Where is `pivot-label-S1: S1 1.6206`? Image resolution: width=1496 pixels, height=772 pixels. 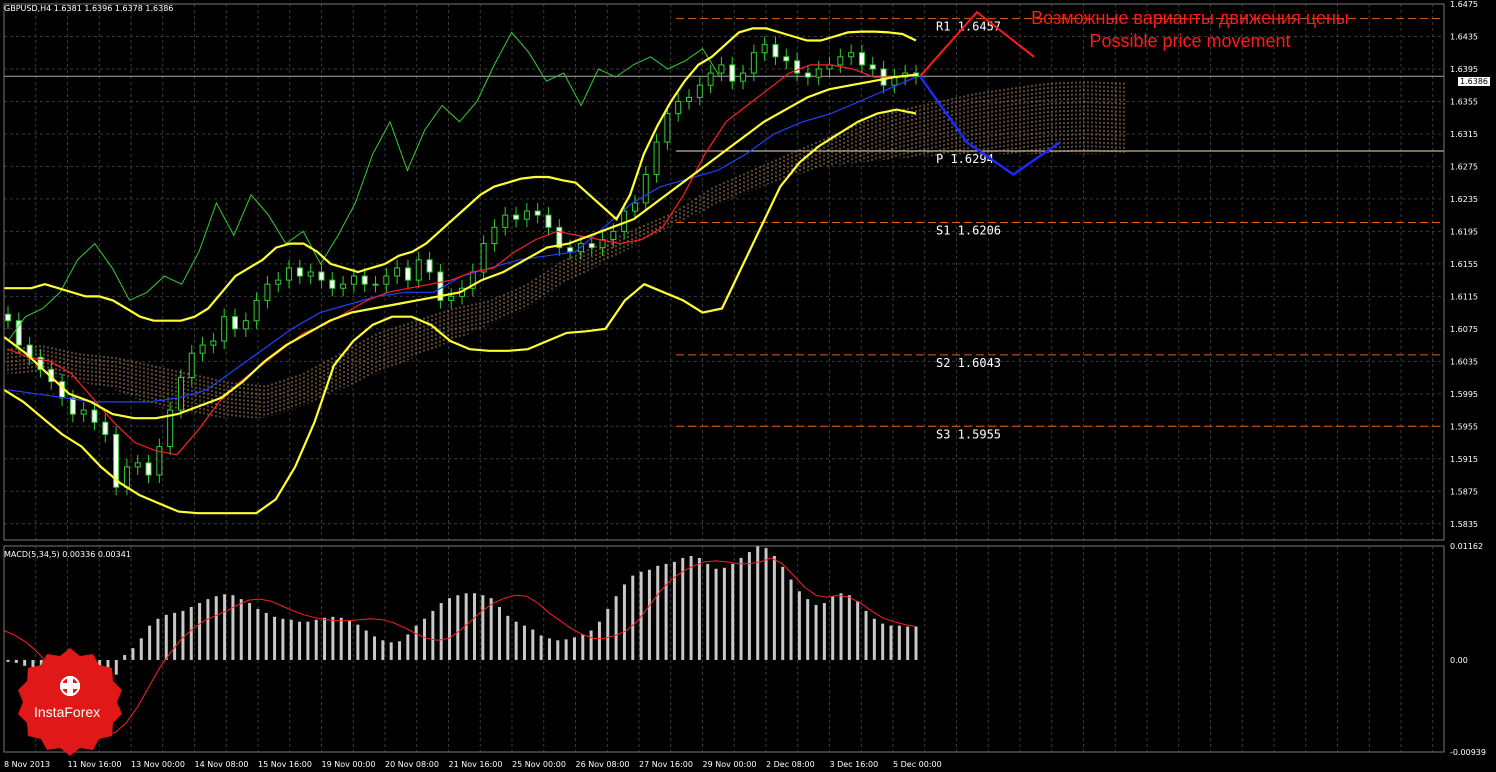 pivot-label-S1: S1 1.6206 is located at coordinates (968, 230).